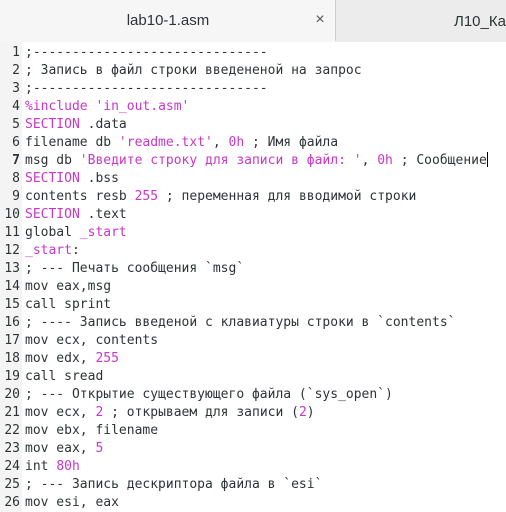 The height and width of the screenshot is (512, 506). I want to click on code-token: ), so click(310, 412).